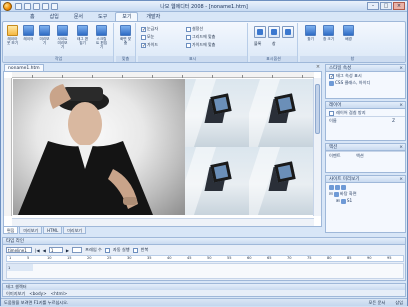 The width and height of the screenshot is (408, 307). I want to click on ribbon-group-label: 표시옵션, so click(273, 59).